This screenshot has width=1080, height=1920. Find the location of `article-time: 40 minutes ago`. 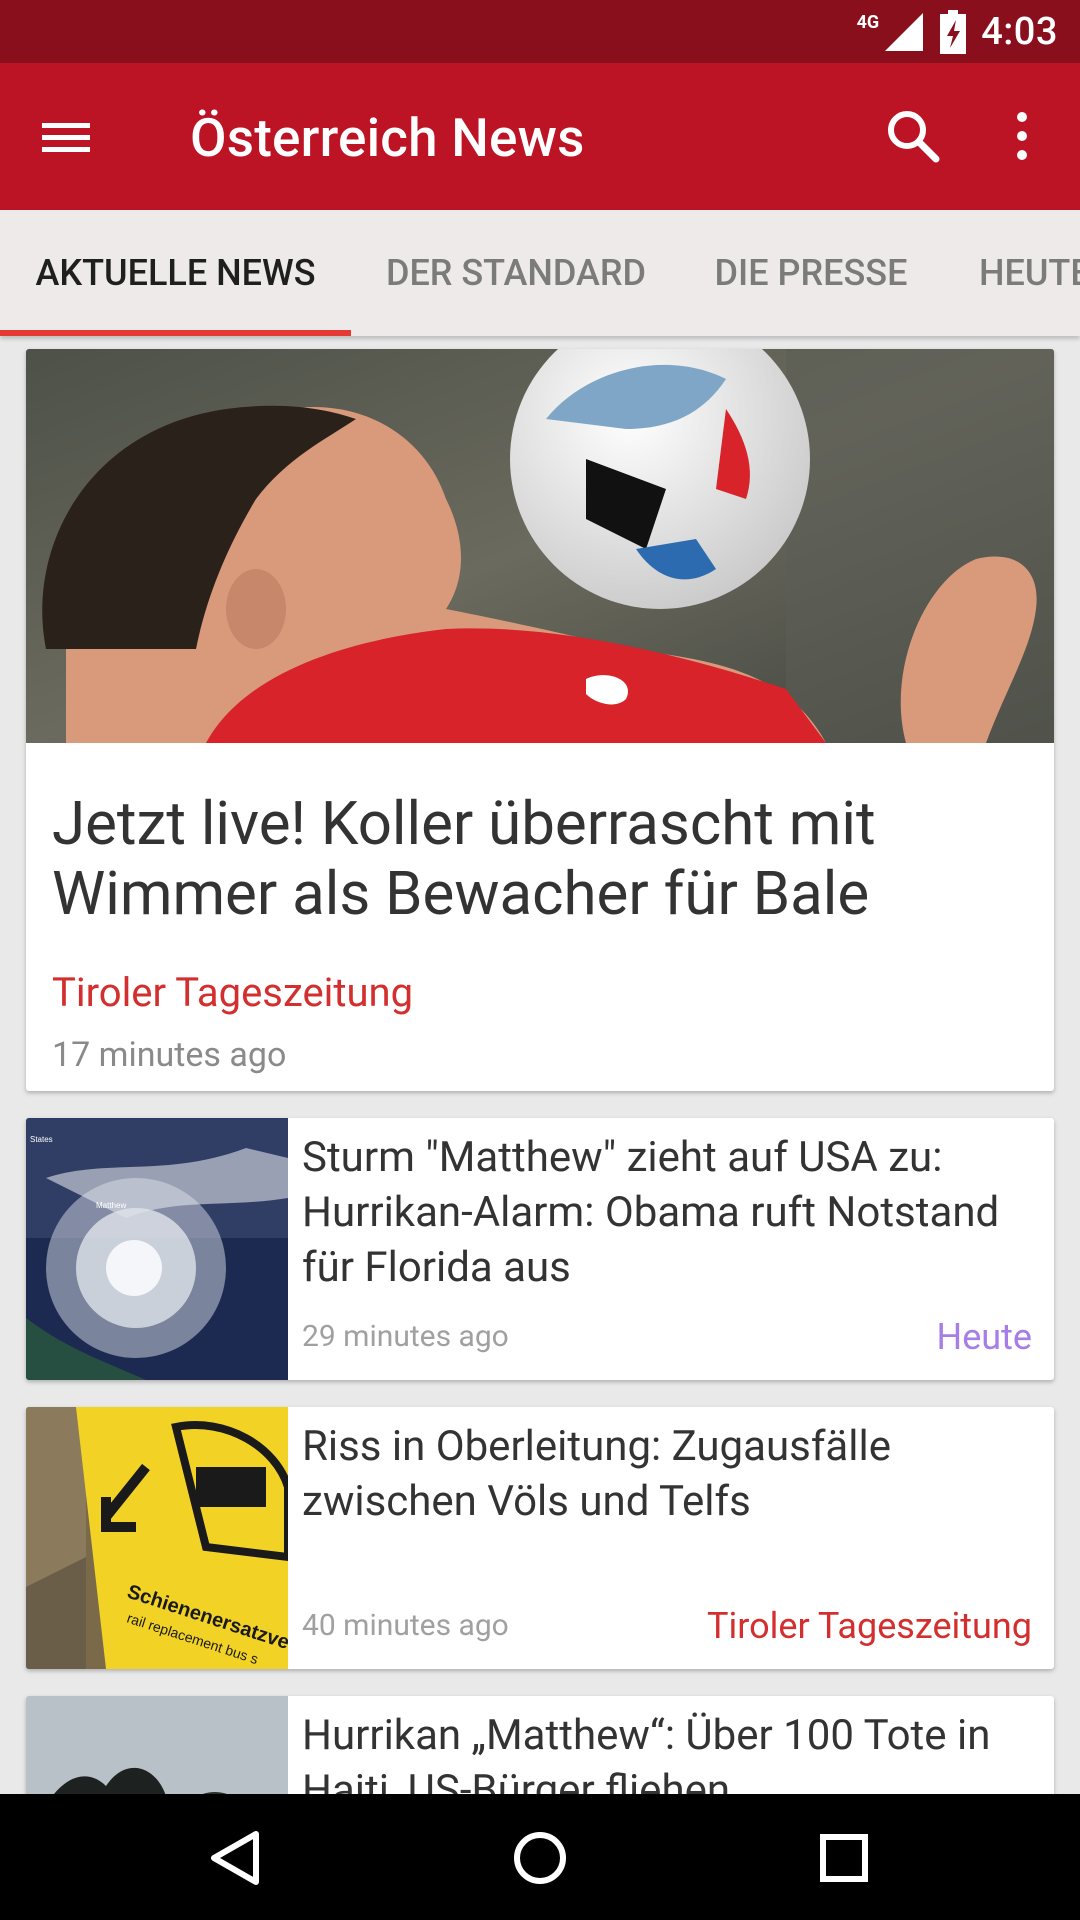

article-time: 40 minutes ago is located at coordinates (405, 1625).